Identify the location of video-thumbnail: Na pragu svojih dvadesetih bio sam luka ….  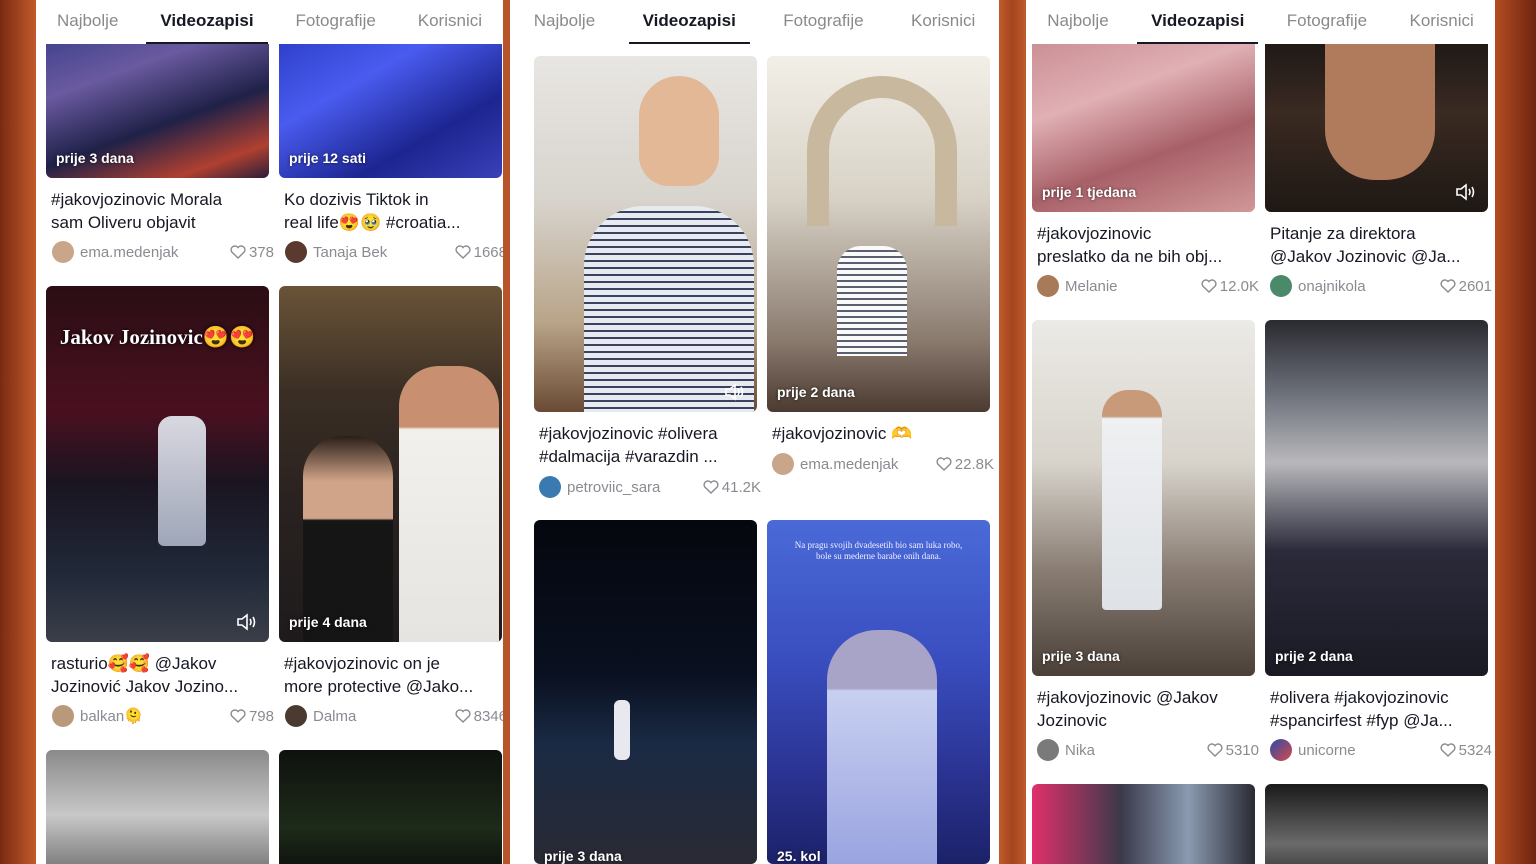
(878, 692).